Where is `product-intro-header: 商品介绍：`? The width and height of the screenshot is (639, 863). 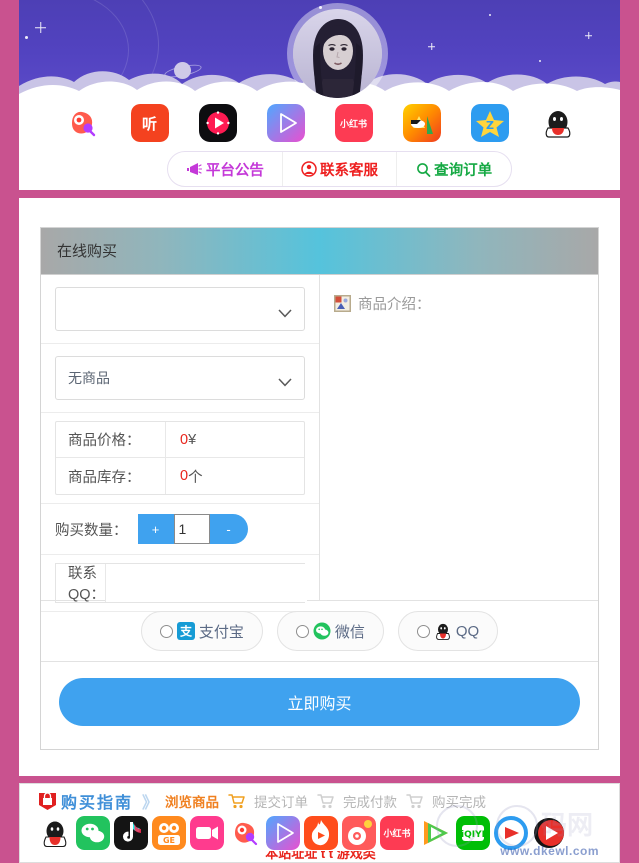 product-intro-header: 商品介绍： is located at coordinates (466, 303).